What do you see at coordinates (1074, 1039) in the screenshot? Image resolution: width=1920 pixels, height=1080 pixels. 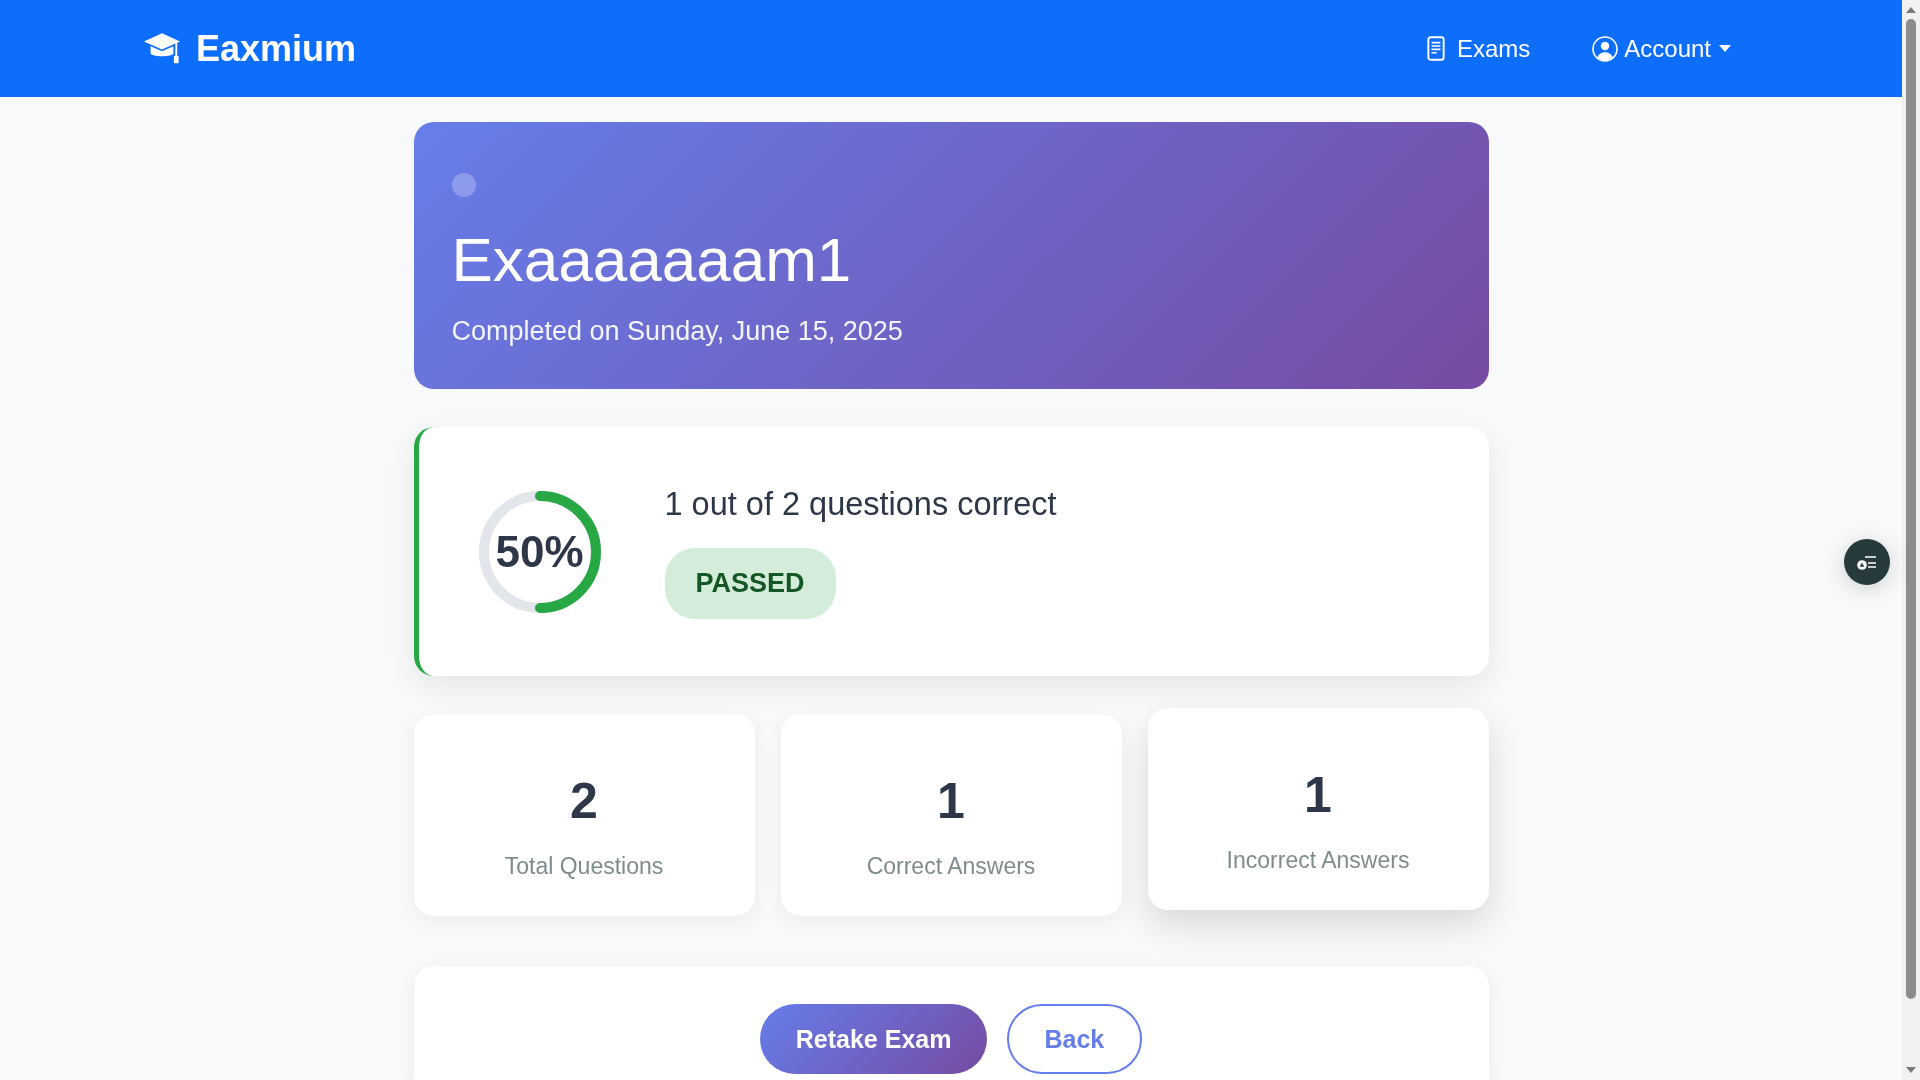 I see `back-button: Back` at bounding box center [1074, 1039].